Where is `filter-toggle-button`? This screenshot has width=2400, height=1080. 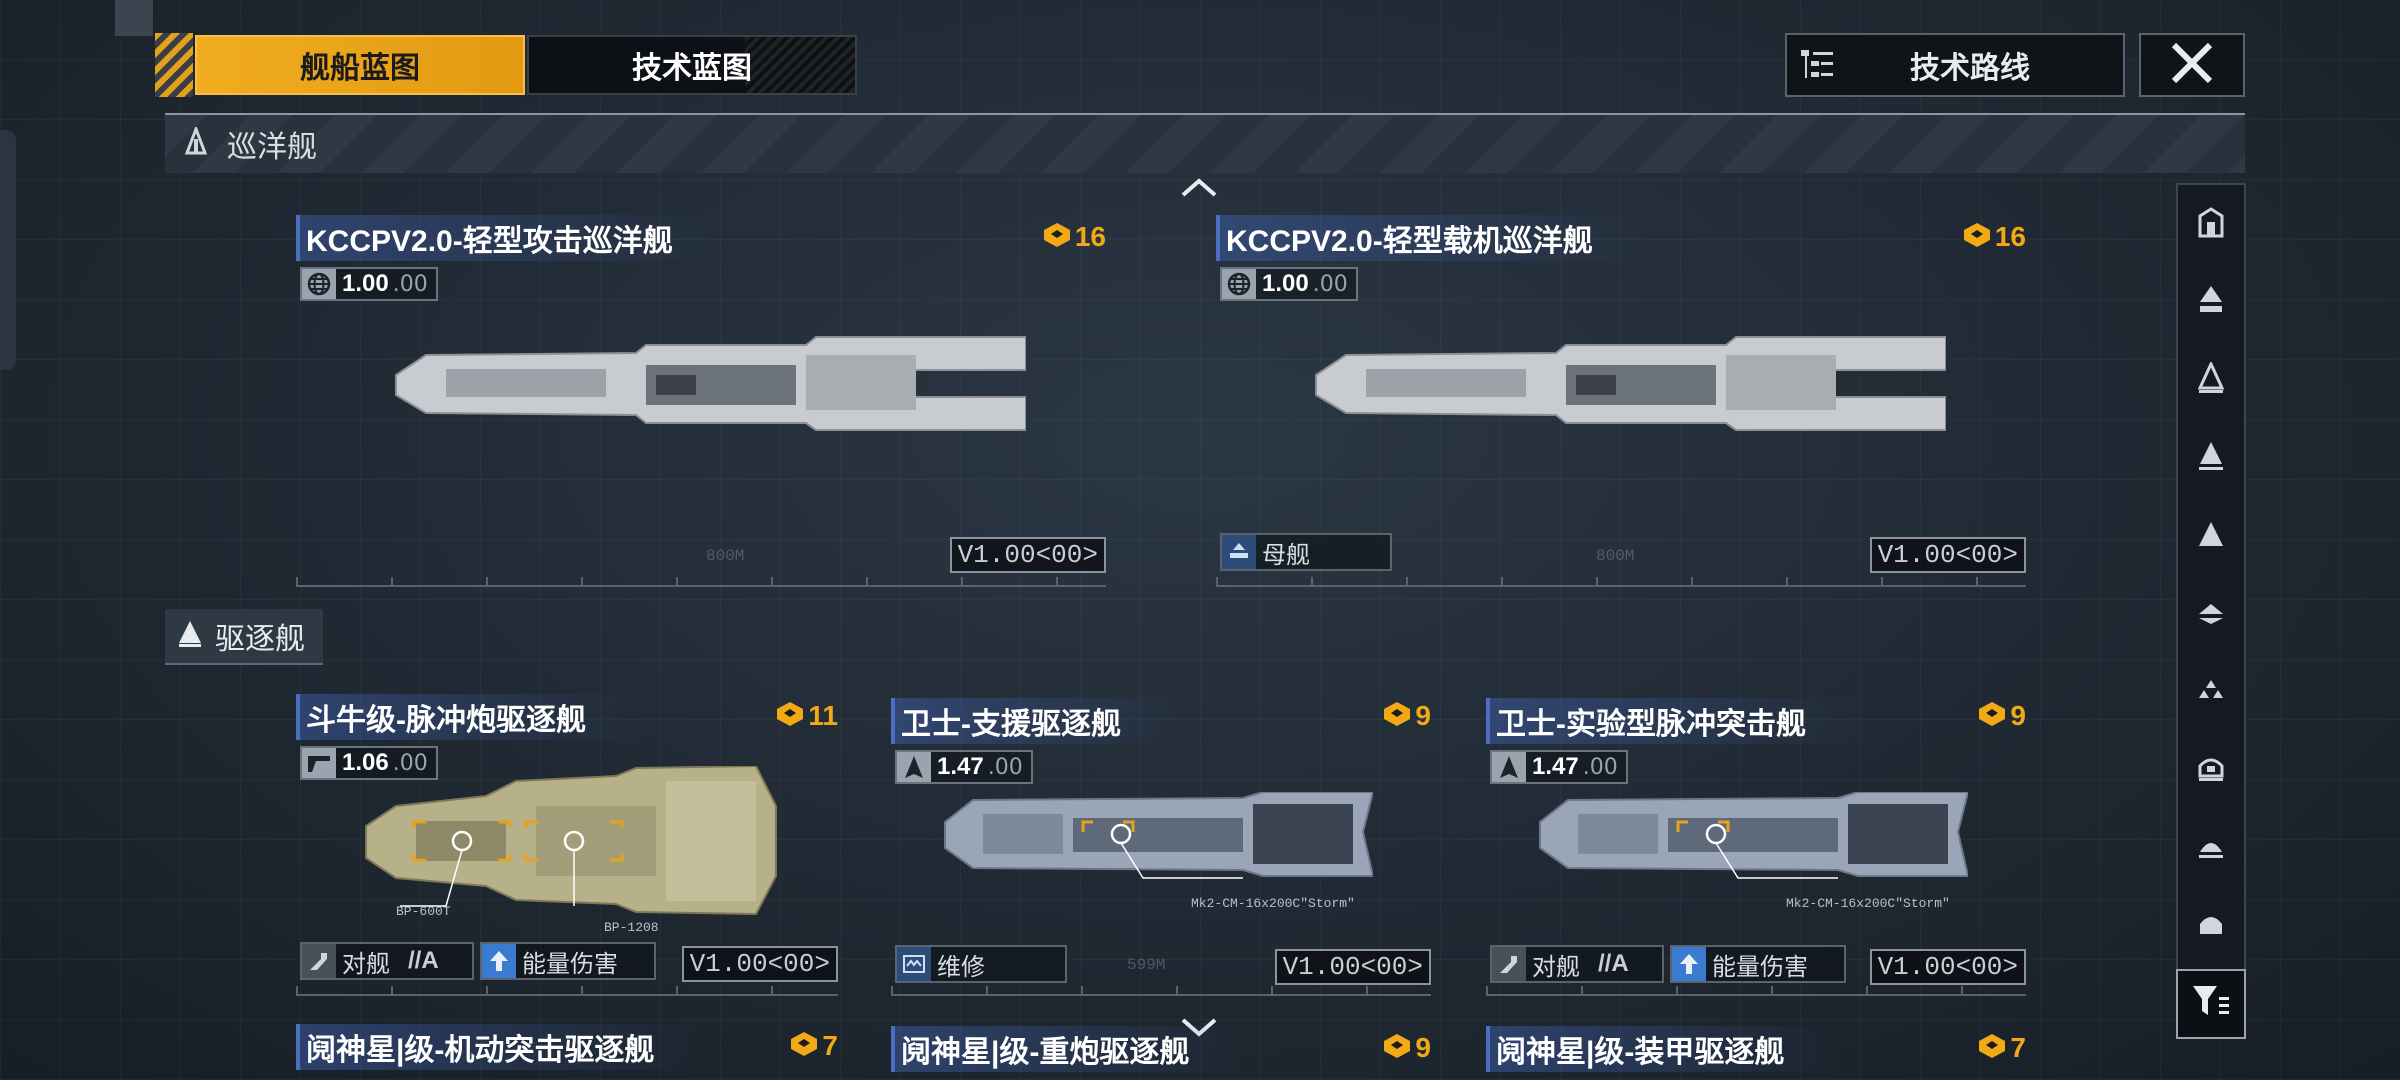 filter-toggle-button is located at coordinates (2211, 1004).